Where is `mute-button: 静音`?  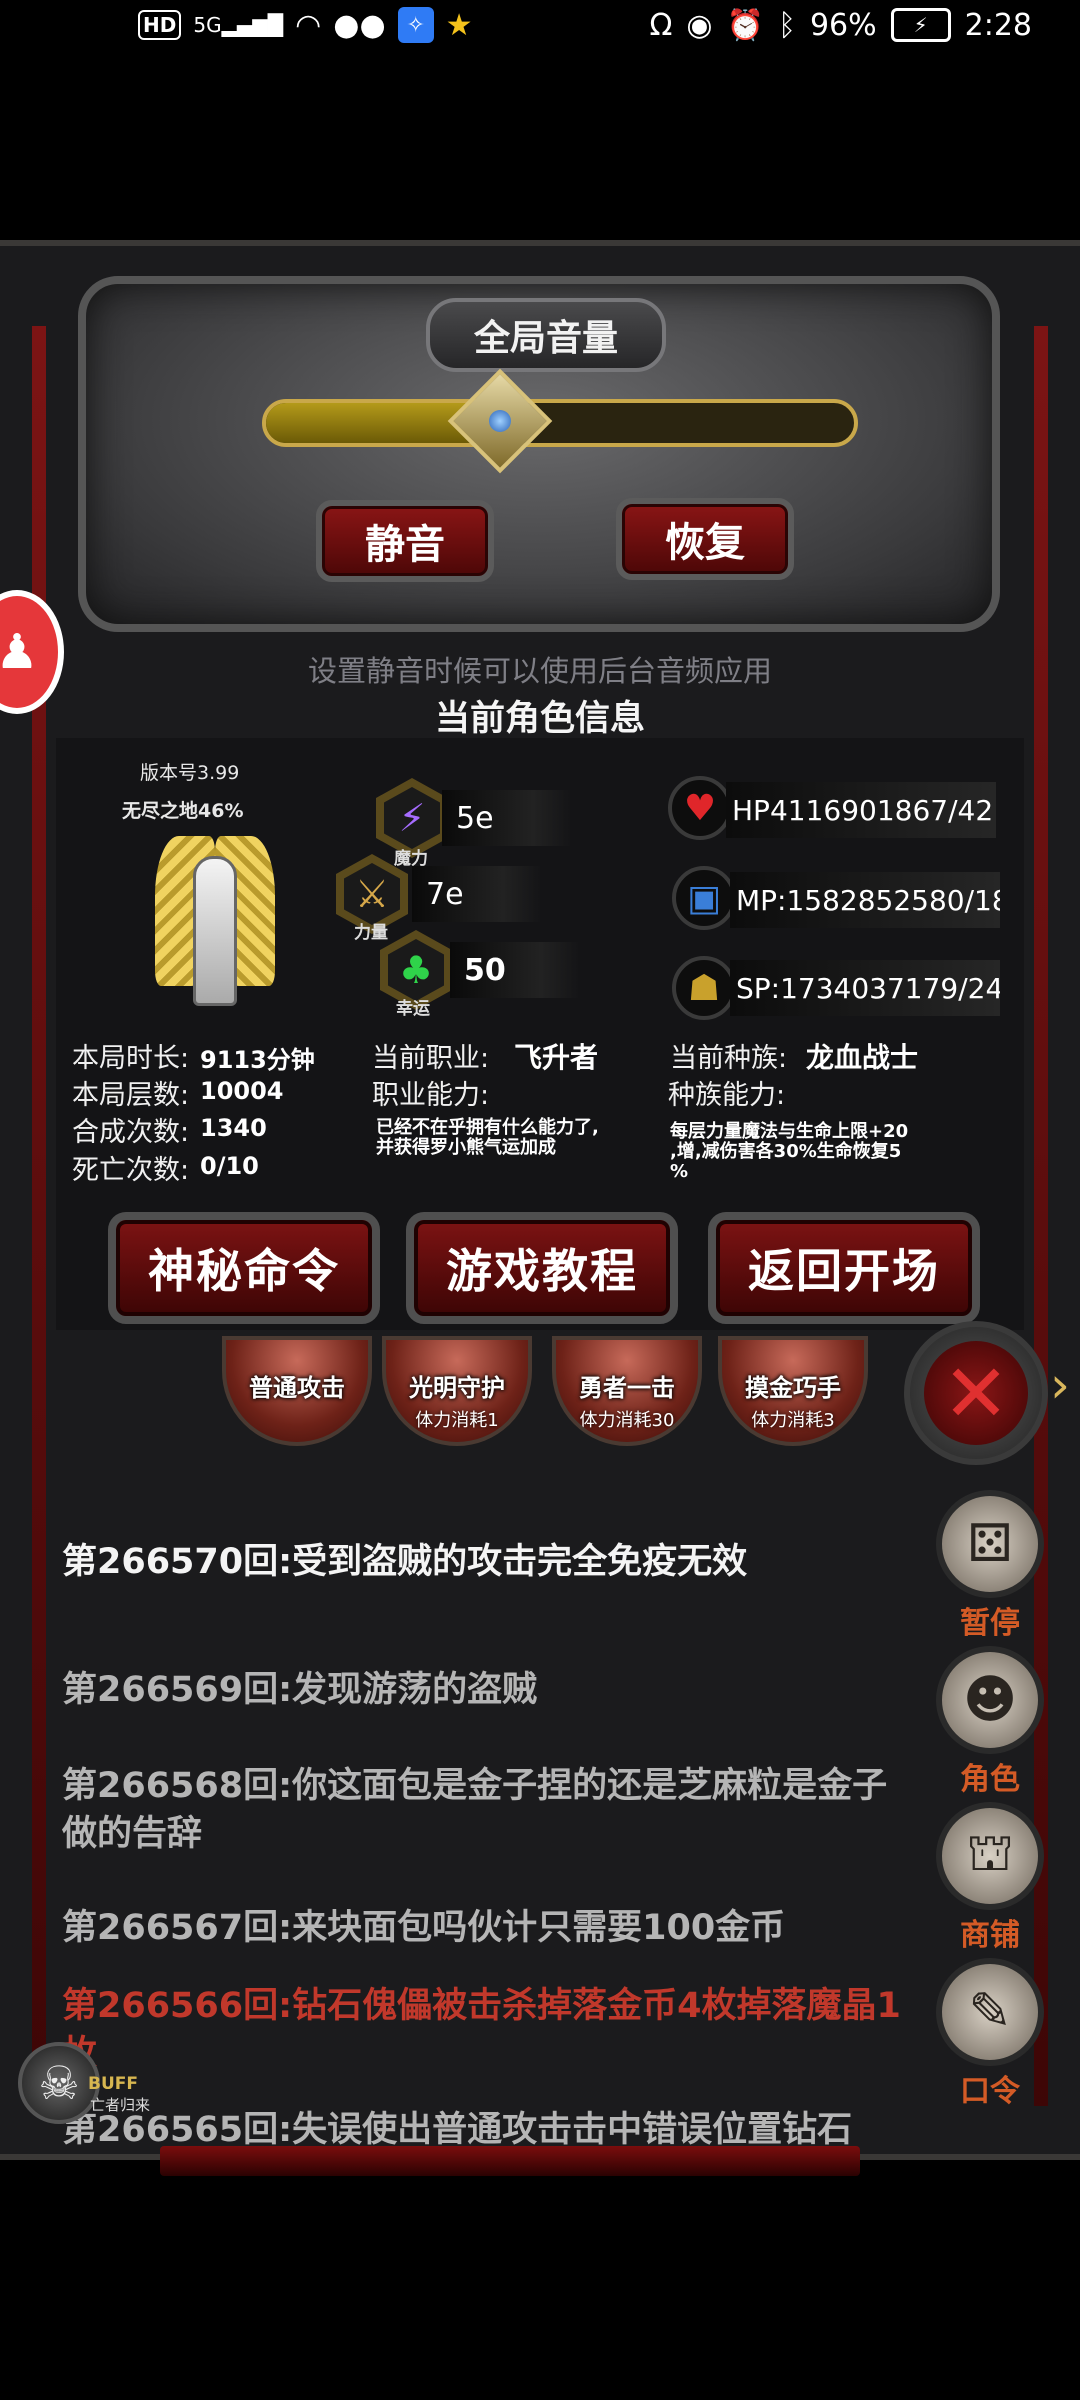
mute-button: 静音 is located at coordinates (405, 541).